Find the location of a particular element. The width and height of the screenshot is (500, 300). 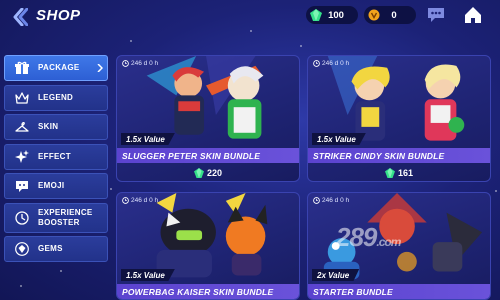

sidebar-item-label: LEGEND is located at coordinates (56, 97).